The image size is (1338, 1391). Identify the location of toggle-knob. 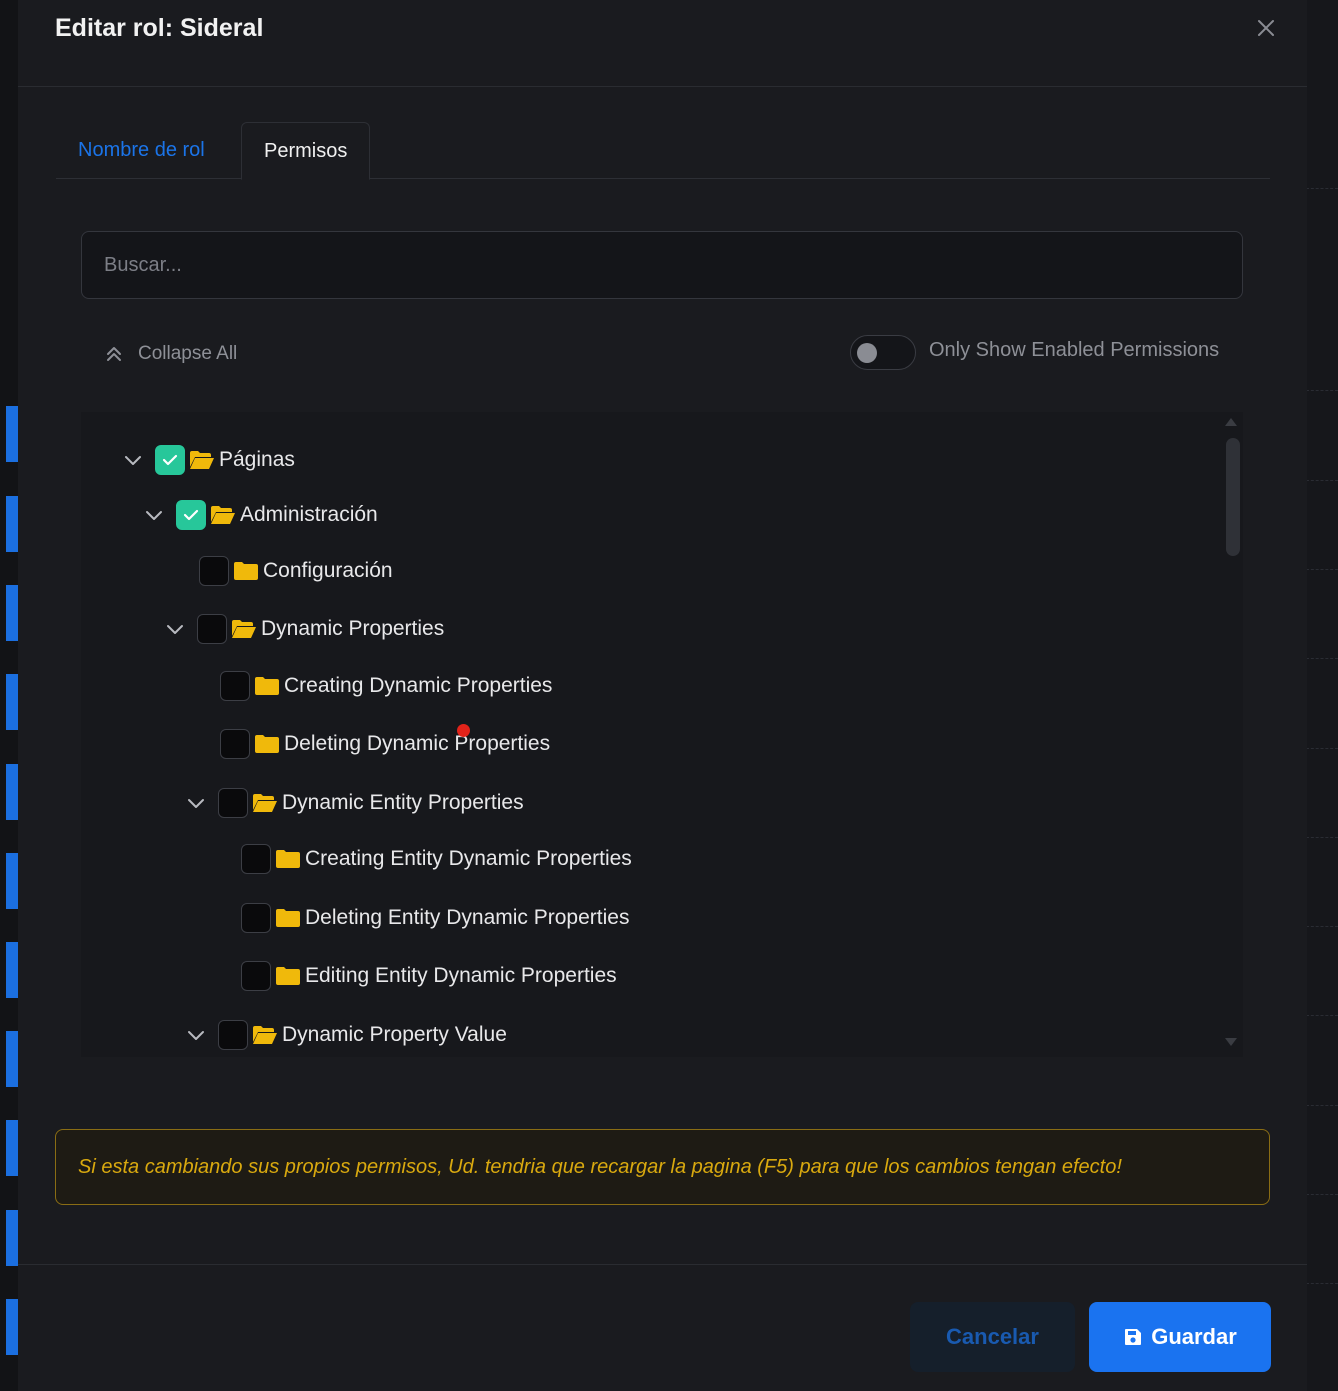
(867, 353).